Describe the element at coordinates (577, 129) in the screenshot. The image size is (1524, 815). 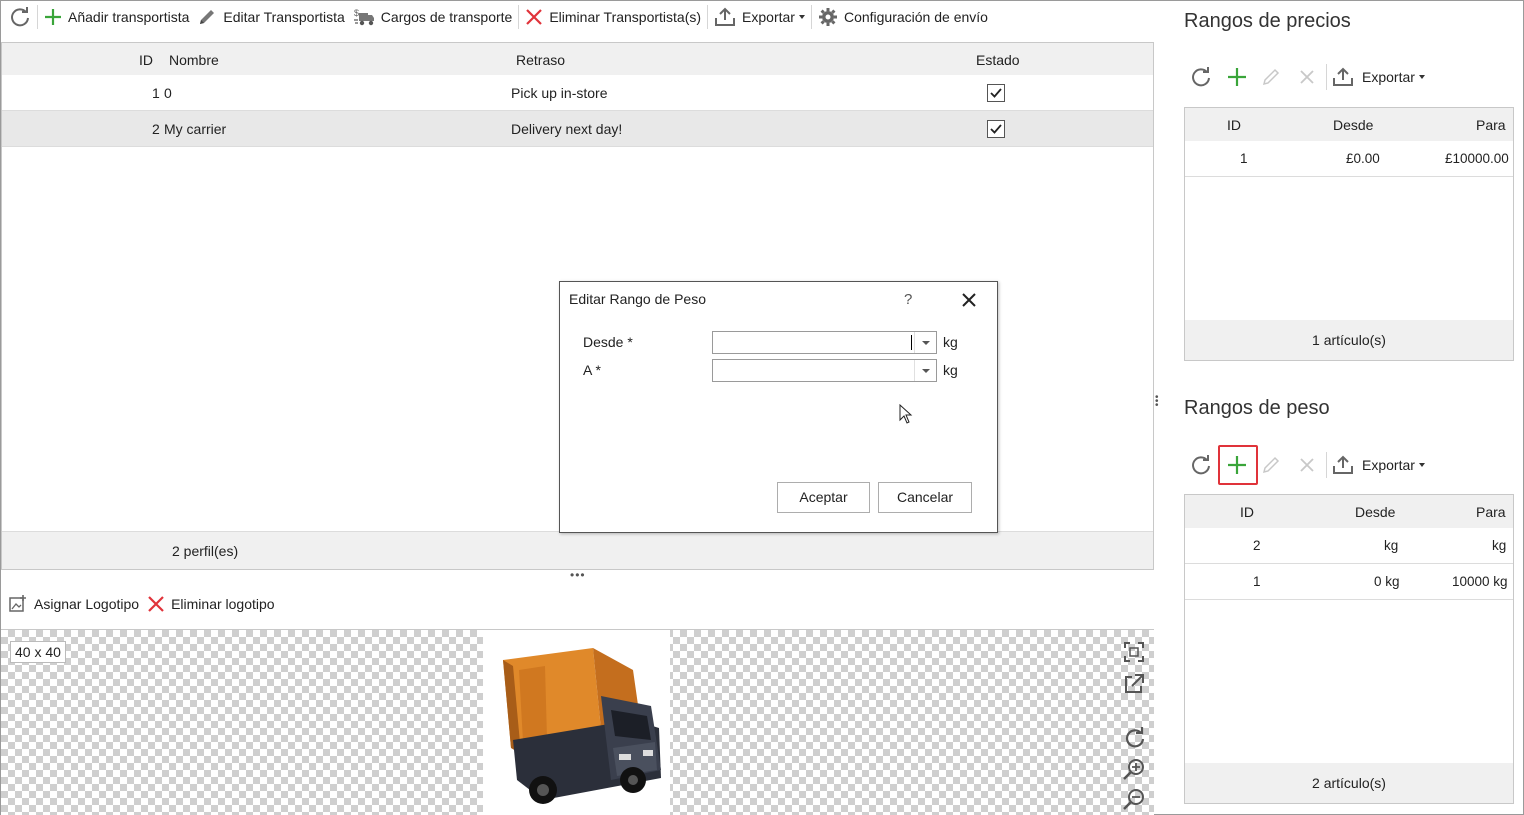
I see `table-row: 2 My carrier Delivery next day!` at that location.